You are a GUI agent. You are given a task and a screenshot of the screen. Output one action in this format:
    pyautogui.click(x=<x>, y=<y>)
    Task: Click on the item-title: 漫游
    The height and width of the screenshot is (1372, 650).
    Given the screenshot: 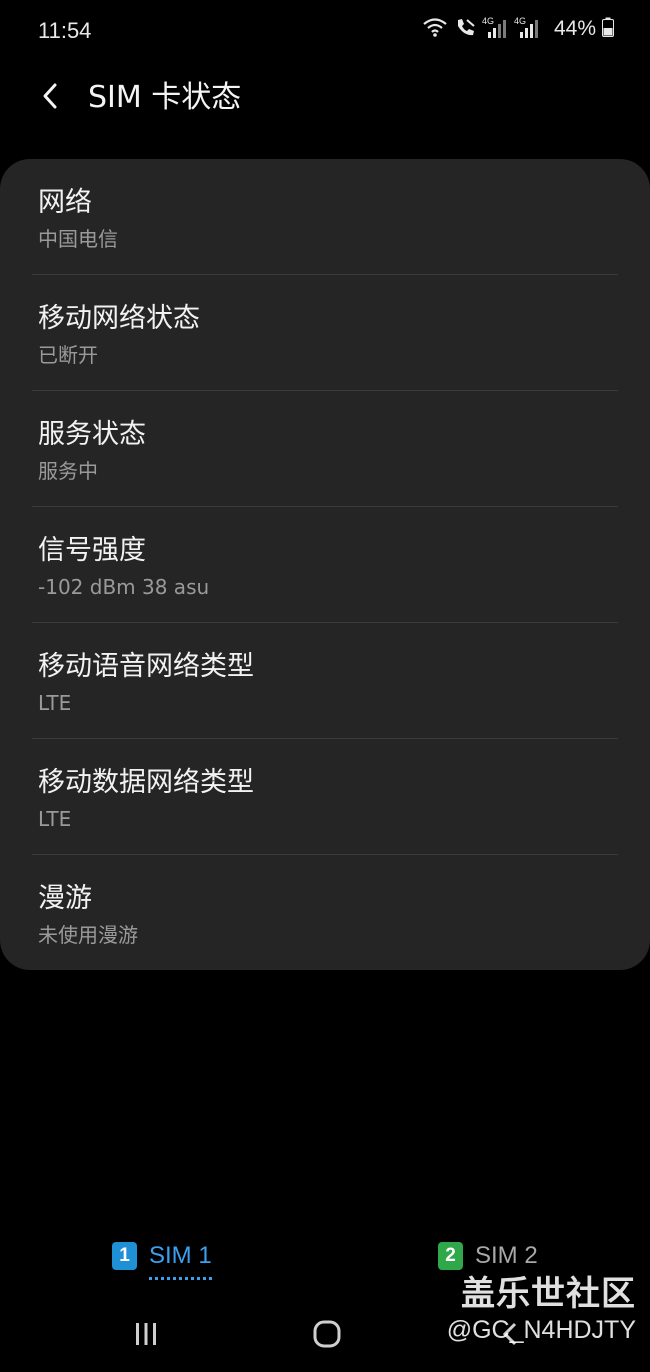 What is the action you would take?
    pyautogui.click(x=65, y=898)
    